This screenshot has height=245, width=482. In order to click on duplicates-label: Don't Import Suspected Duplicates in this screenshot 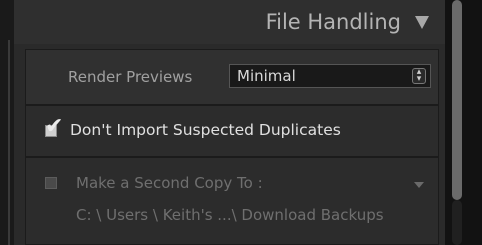, I will do `click(205, 130)`.